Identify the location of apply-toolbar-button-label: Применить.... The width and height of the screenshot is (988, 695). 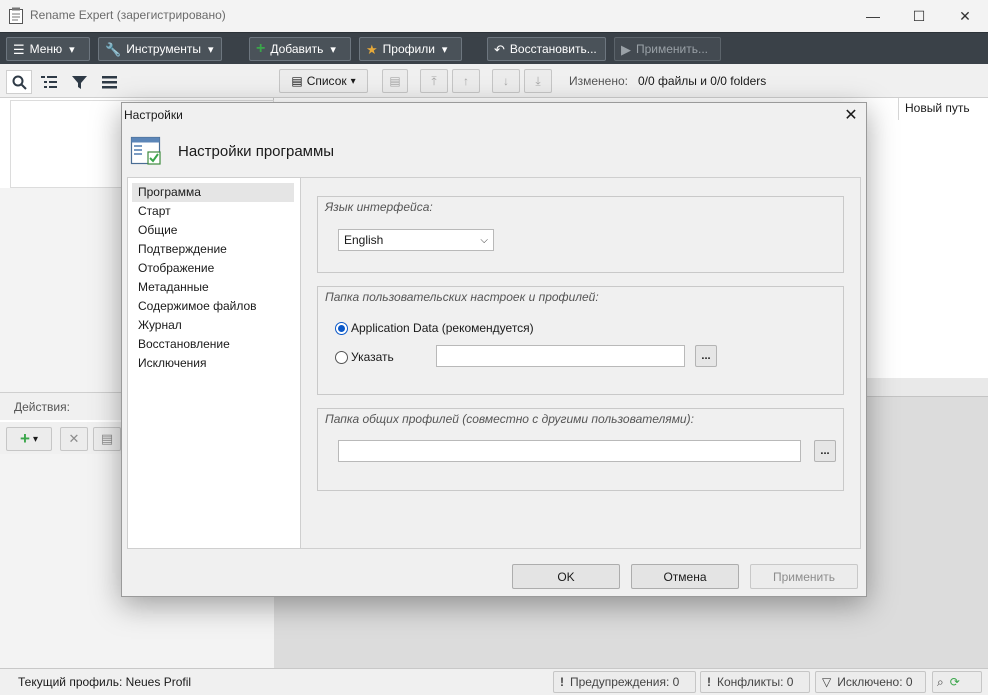
(672, 49).